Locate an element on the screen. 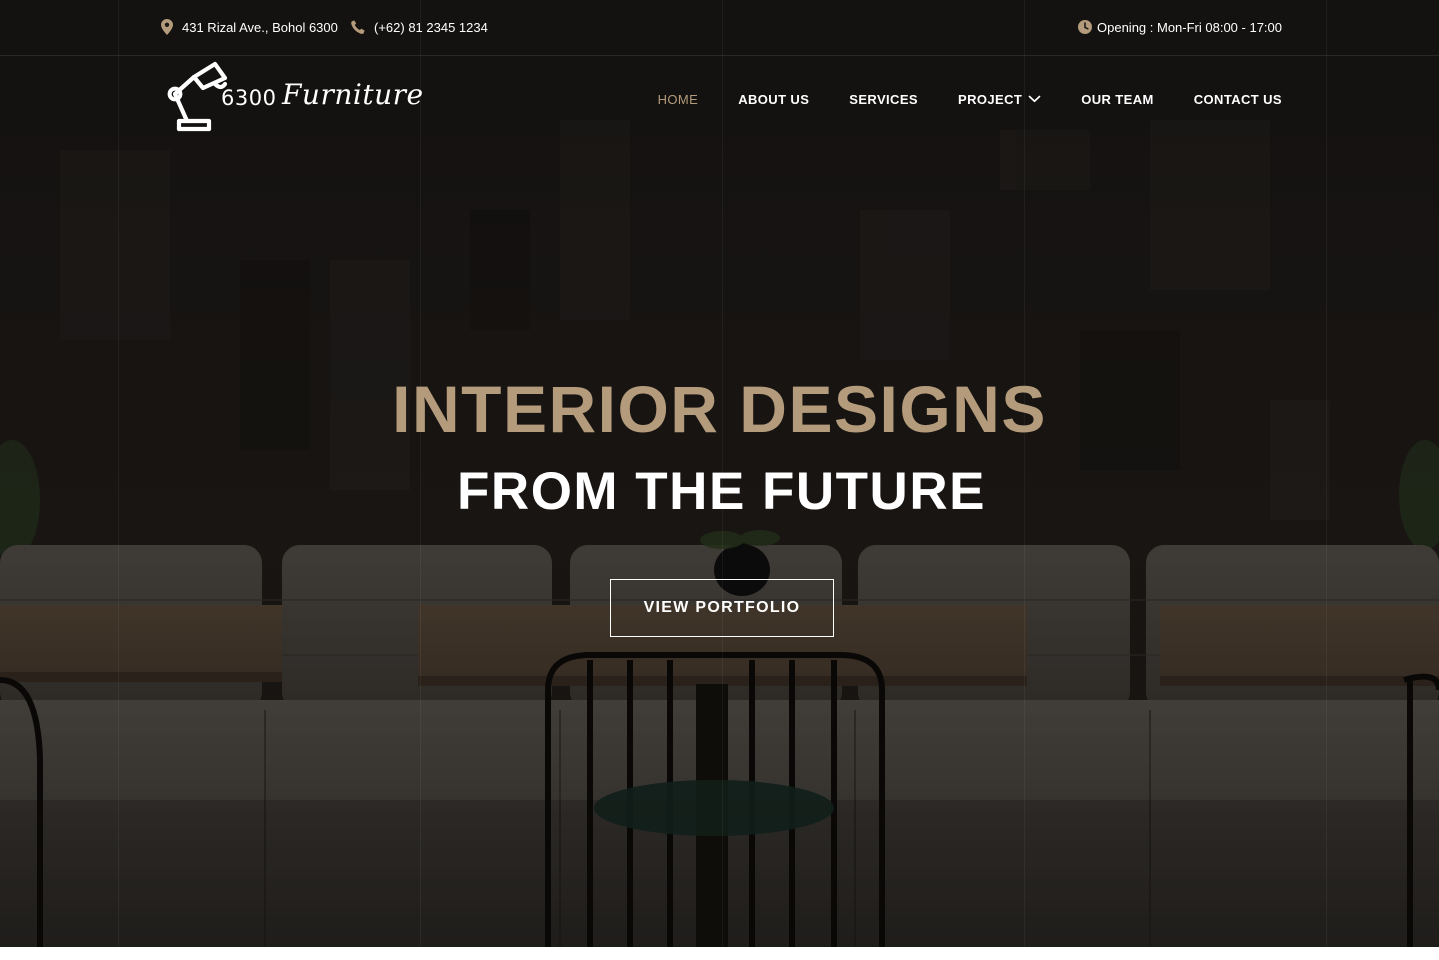  logo-number: 6300 is located at coordinates (249, 98).